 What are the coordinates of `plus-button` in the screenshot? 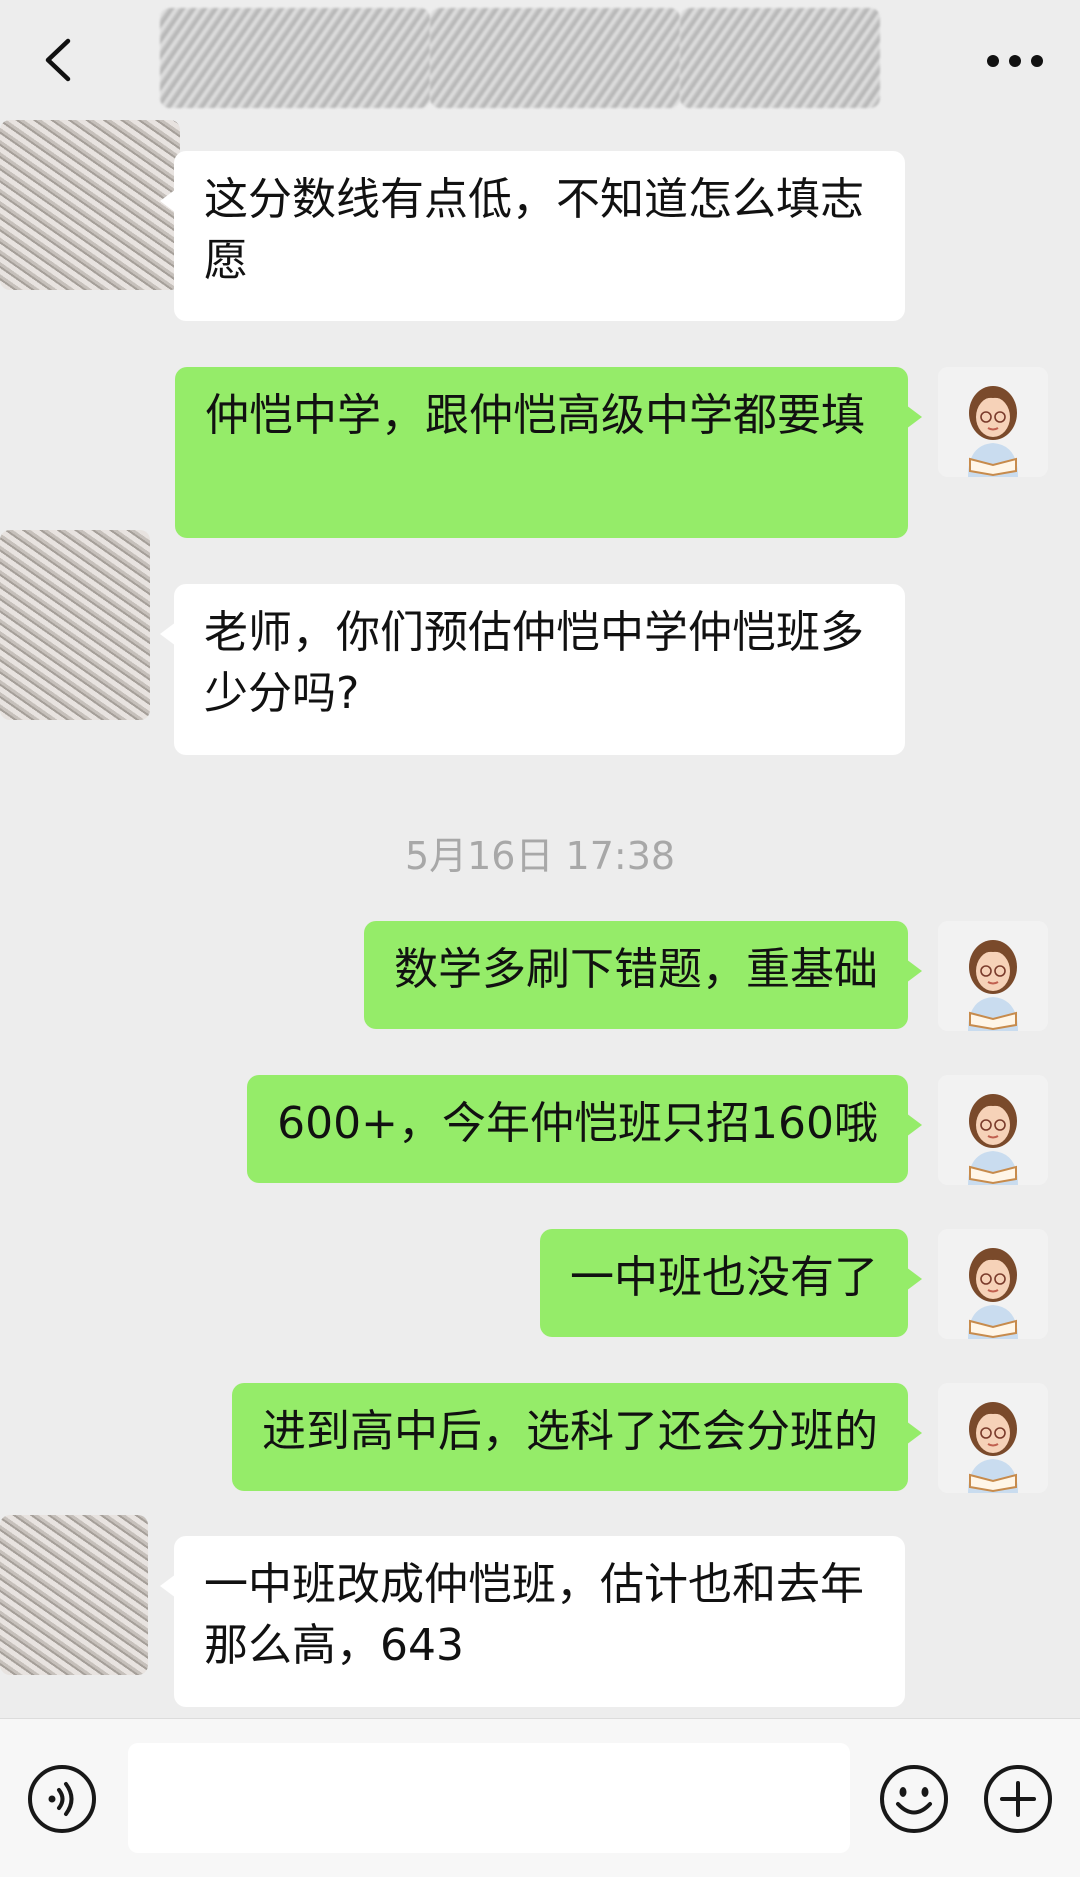 It's located at (1018, 1799).